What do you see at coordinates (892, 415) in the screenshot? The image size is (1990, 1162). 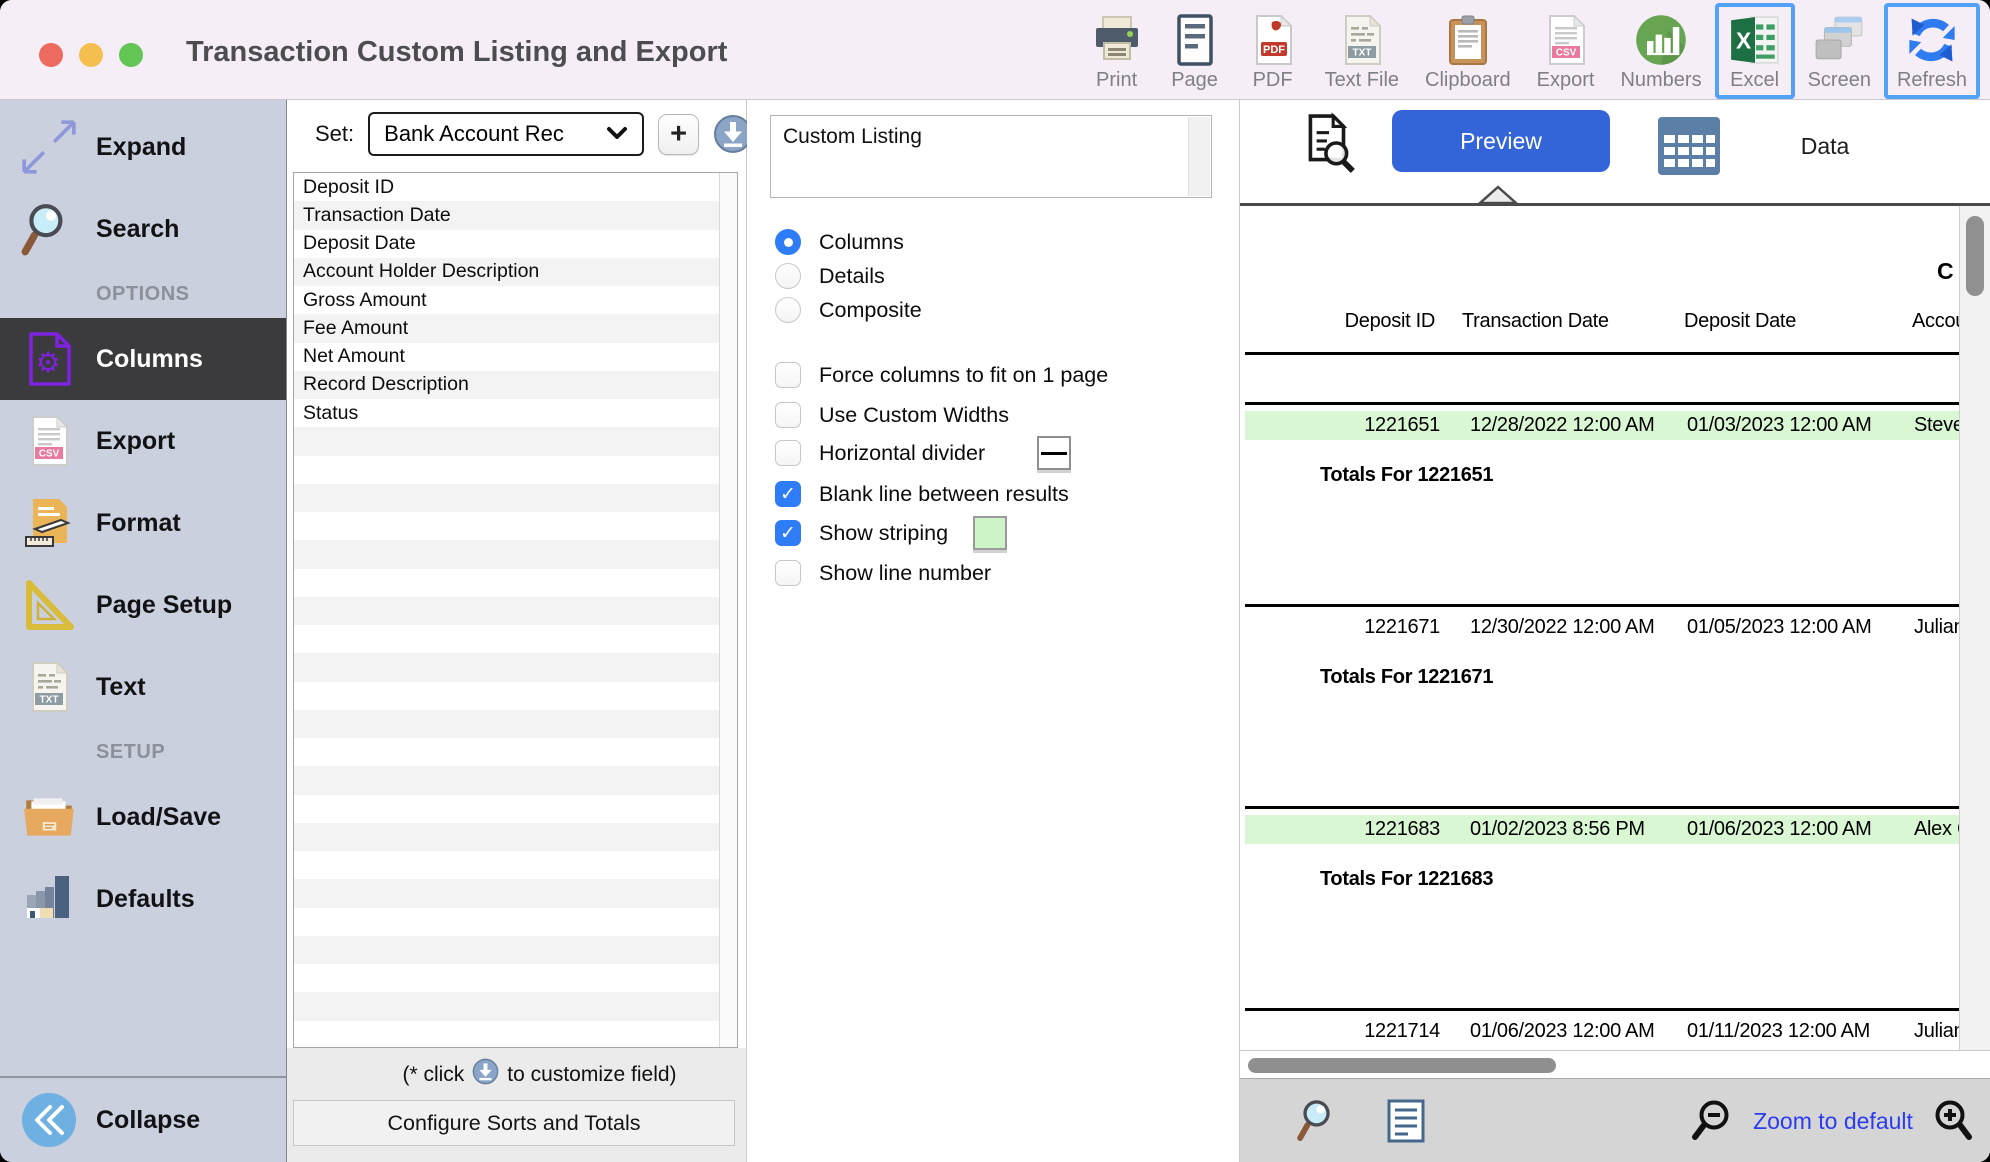 I see `checkbox-row-use-custom-widths: Use Custom Widths` at bounding box center [892, 415].